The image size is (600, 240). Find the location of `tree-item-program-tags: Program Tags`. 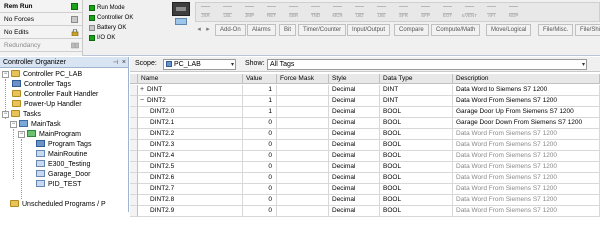

tree-item-program-tags: Program Tags is located at coordinates (63, 145).